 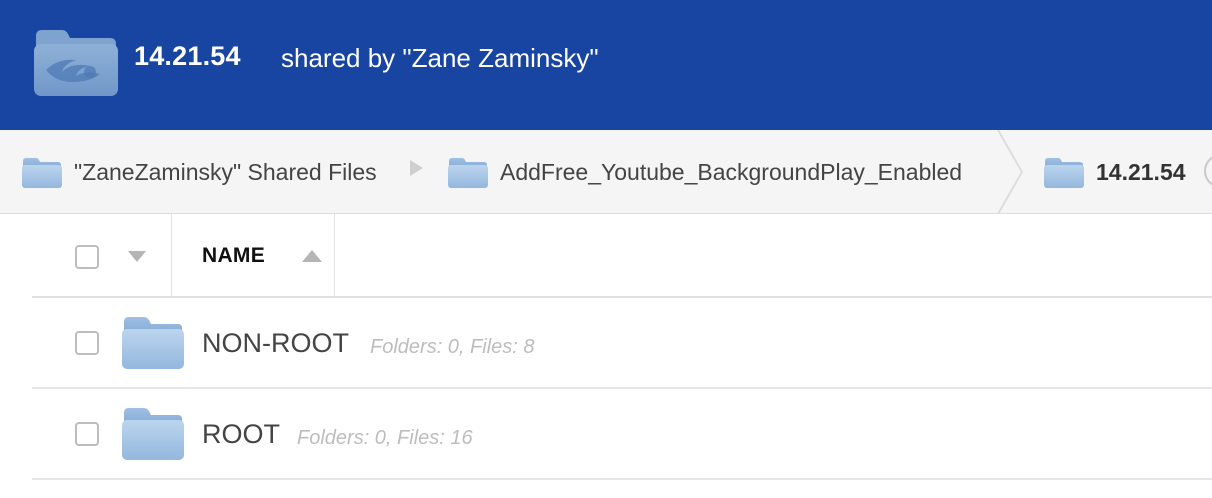 What do you see at coordinates (241, 434) in the screenshot?
I see `row-name: ROOT` at bounding box center [241, 434].